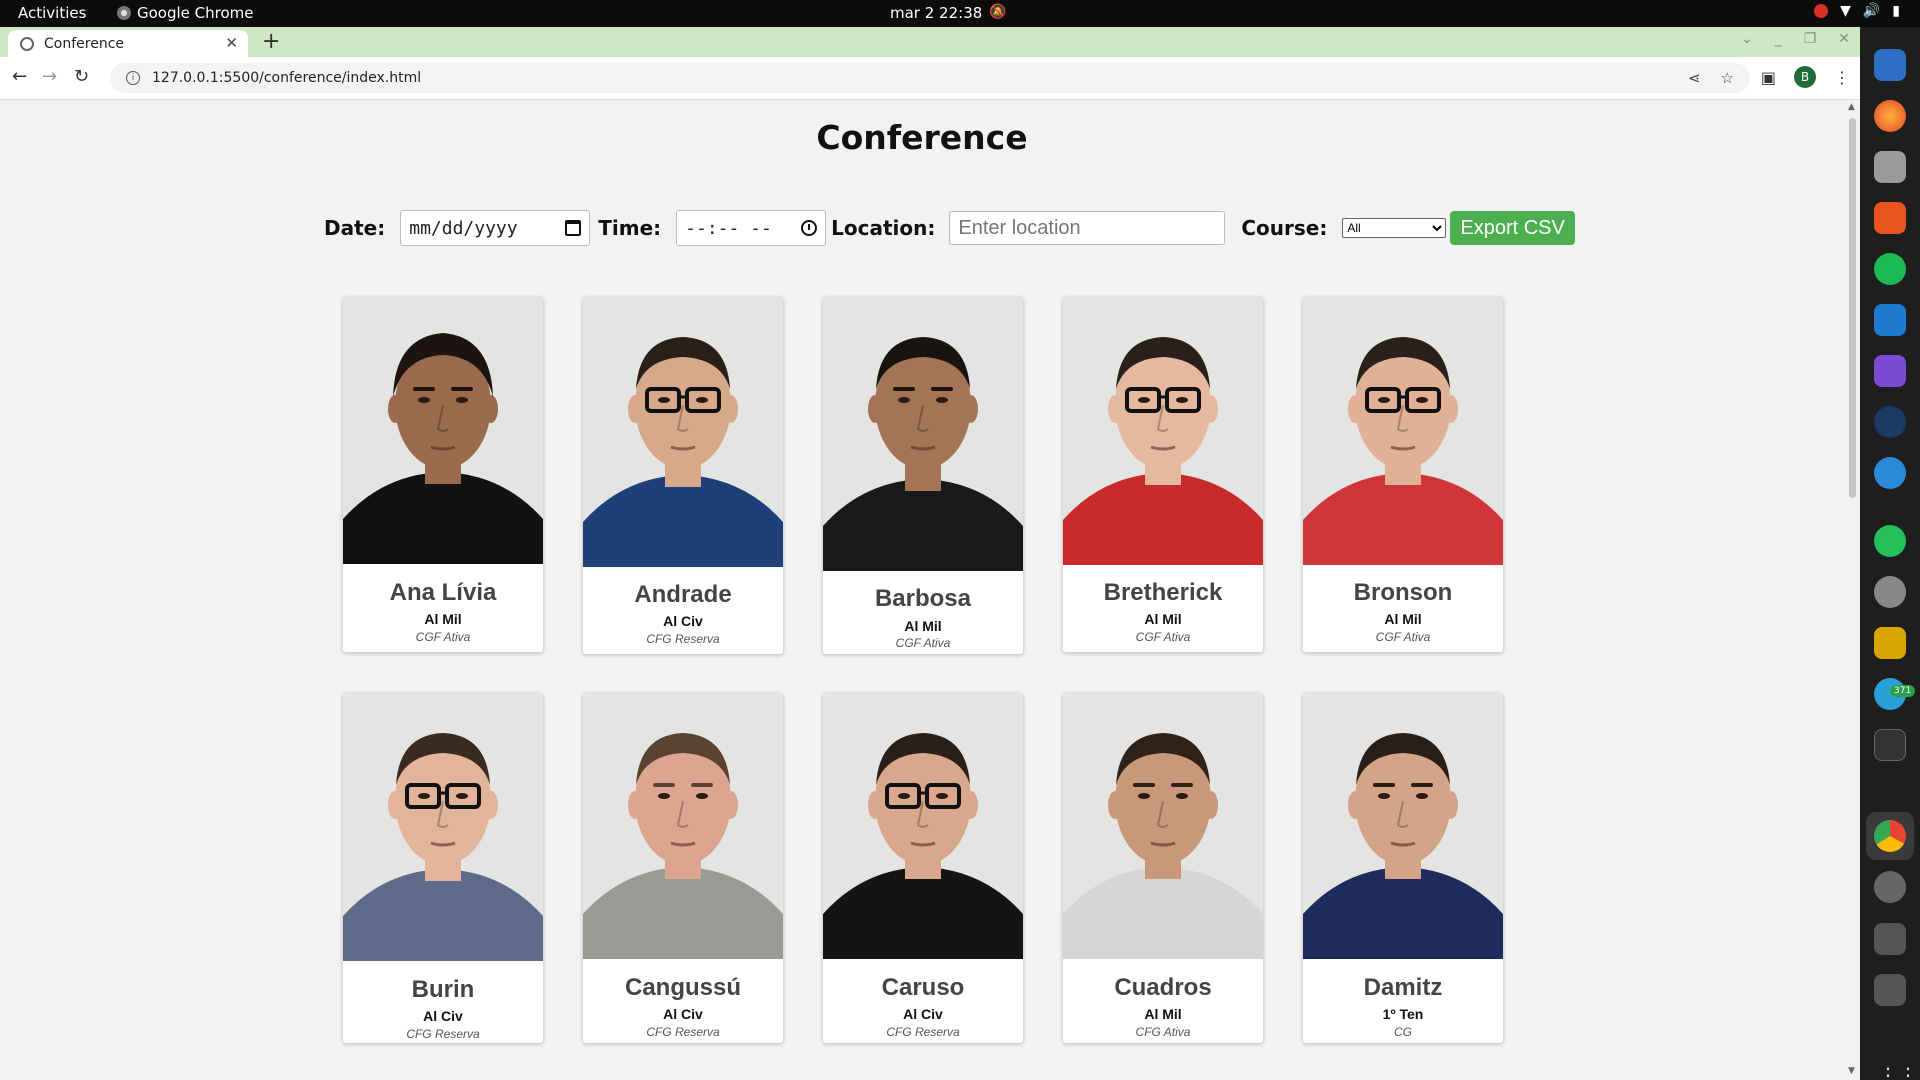 The width and height of the screenshot is (1920, 1080). Describe the element at coordinates (1163, 987) in the screenshot. I see `person-name: Cuadros` at that location.